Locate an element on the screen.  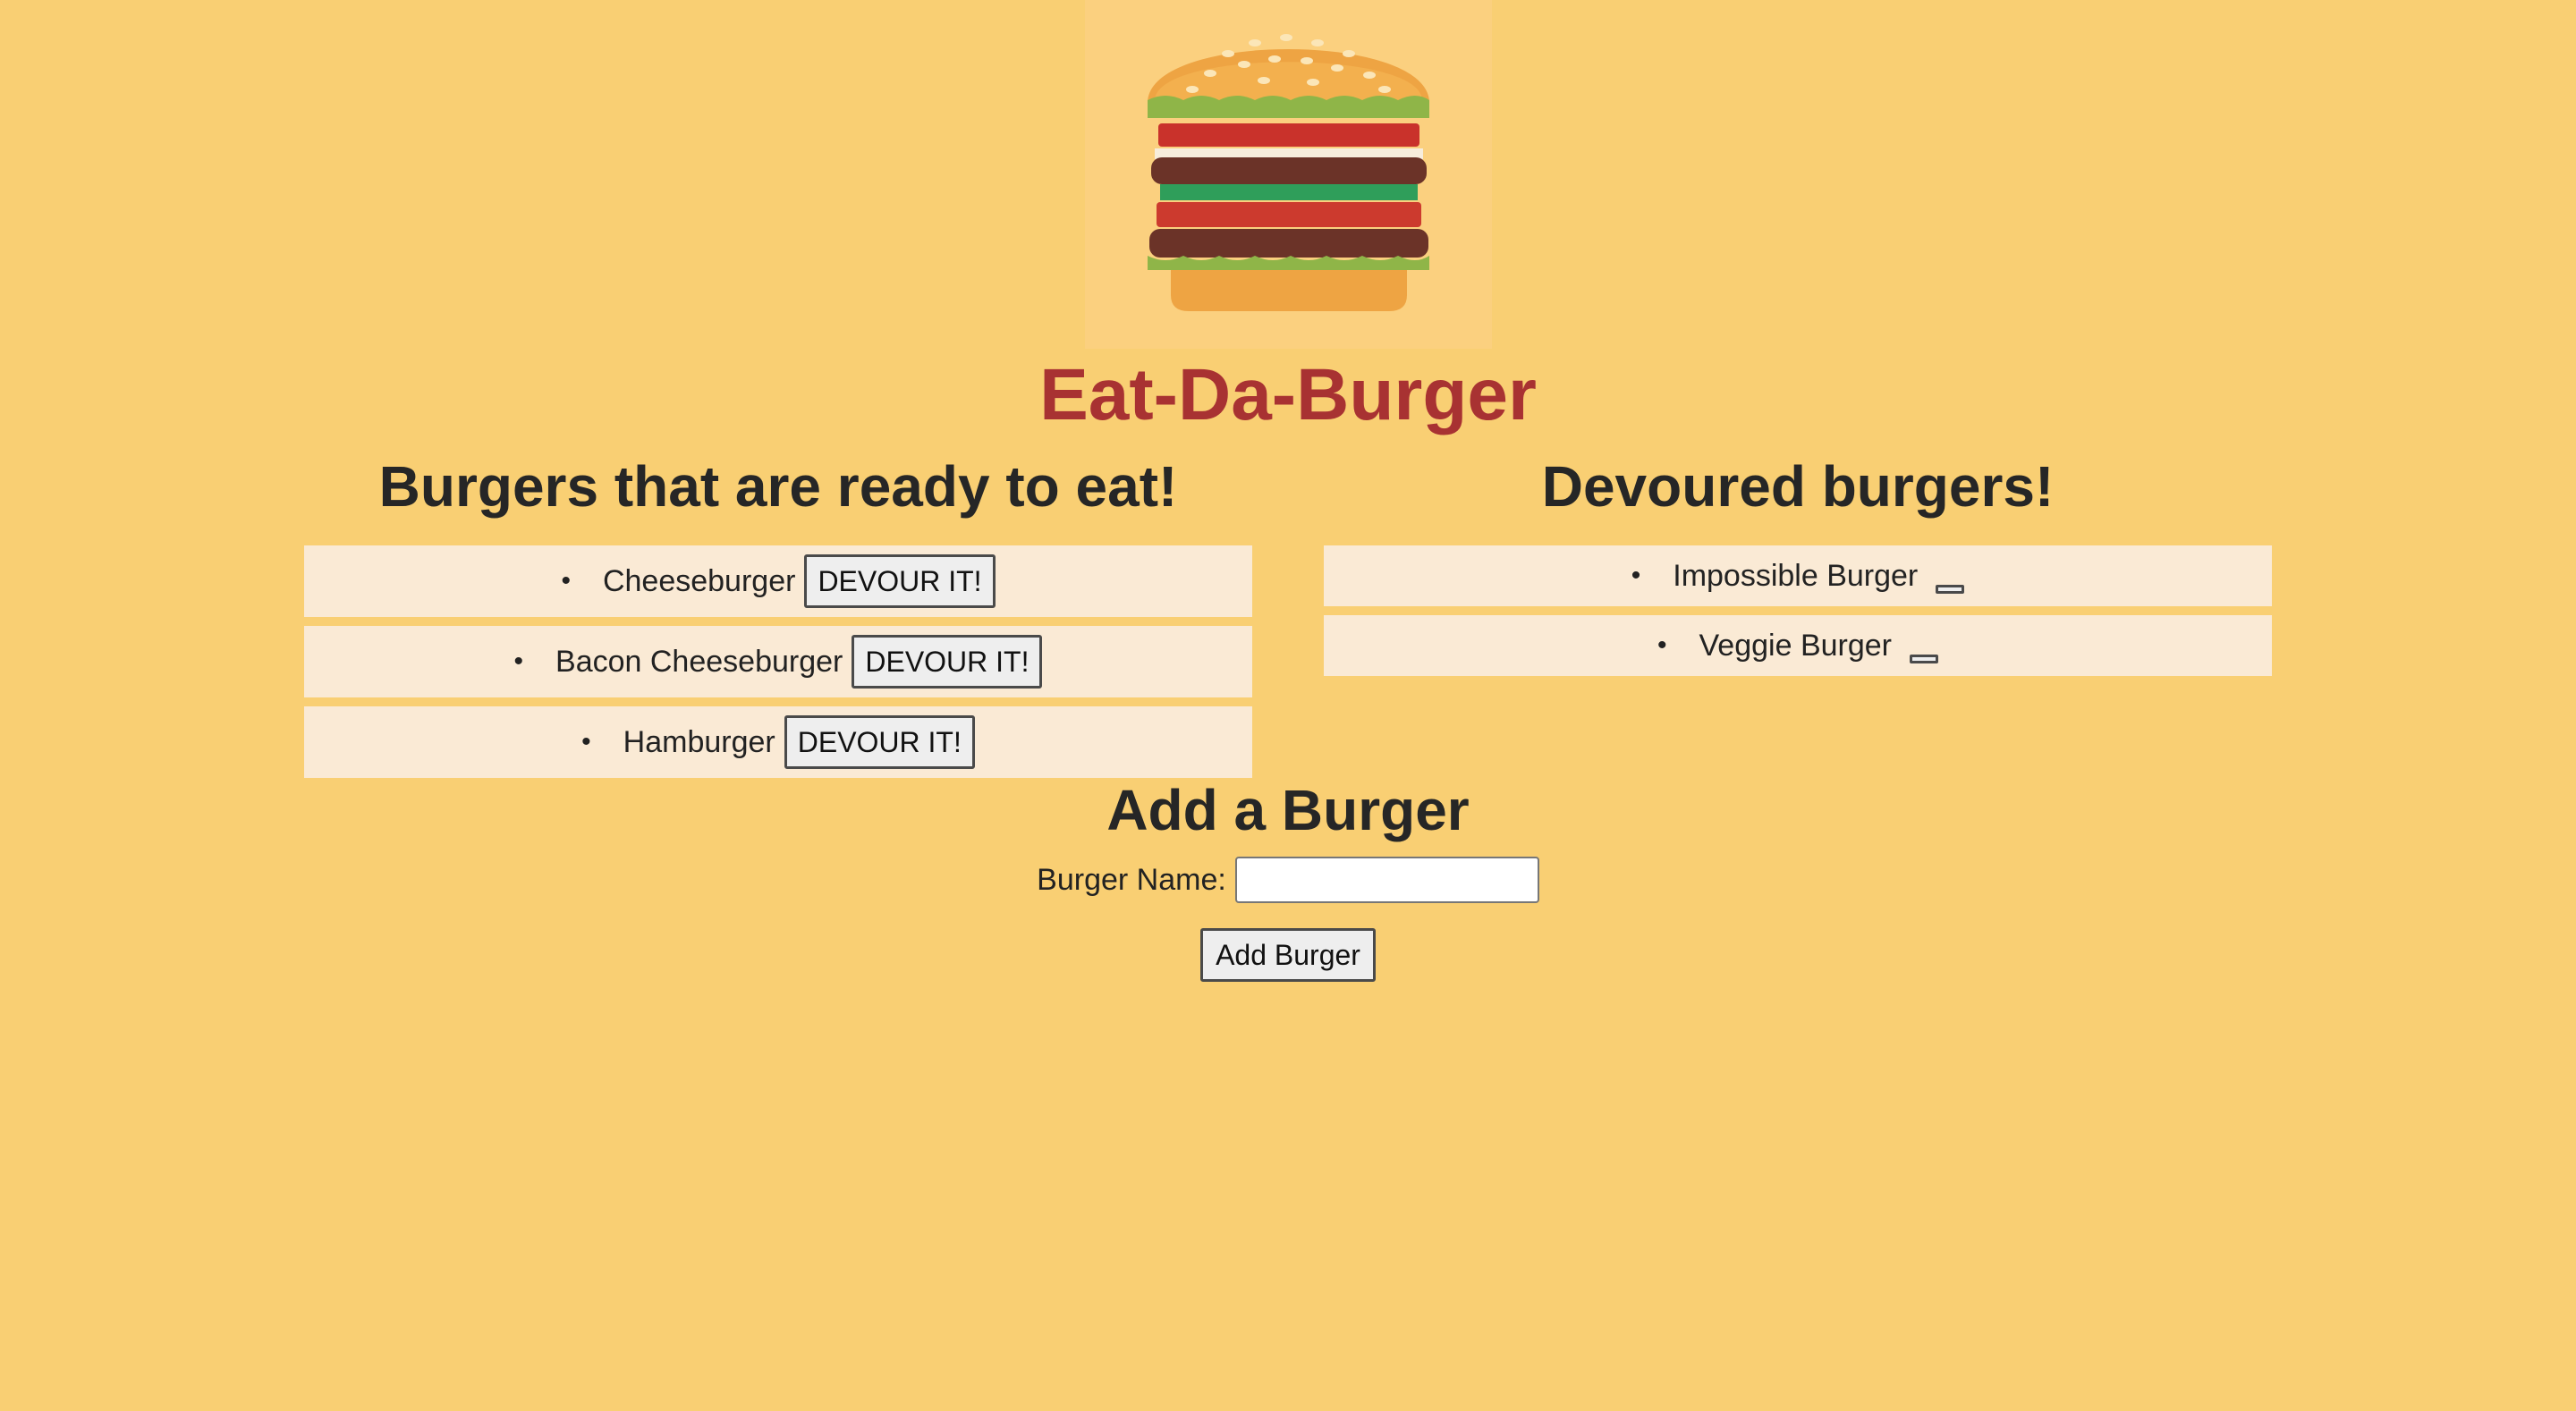
submit-row: Add Burger is located at coordinates (1288, 955).